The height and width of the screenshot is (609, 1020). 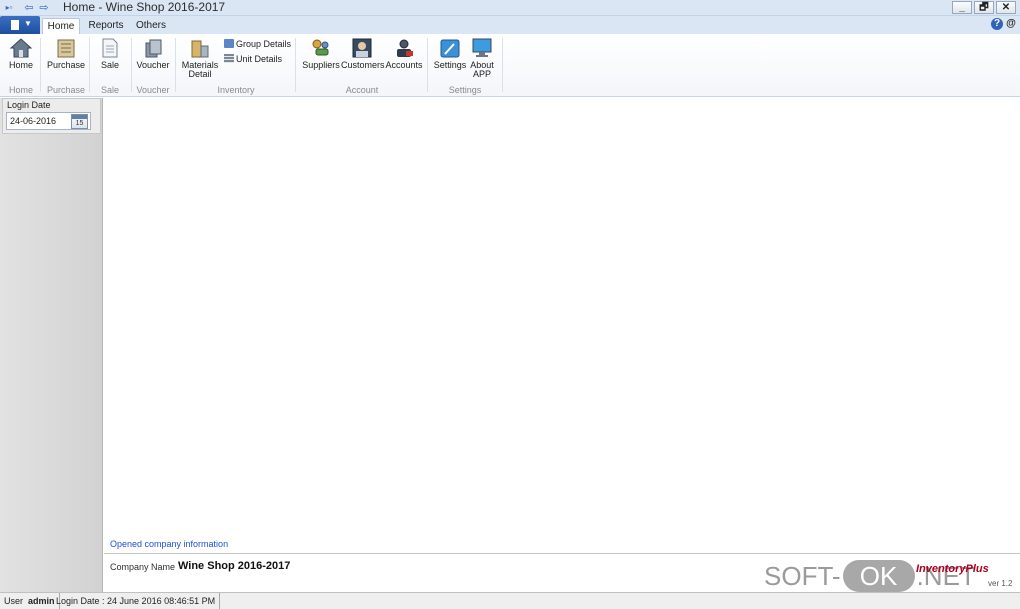 What do you see at coordinates (362, 48) in the screenshot?
I see `customers-person-icon` at bounding box center [362, 48].